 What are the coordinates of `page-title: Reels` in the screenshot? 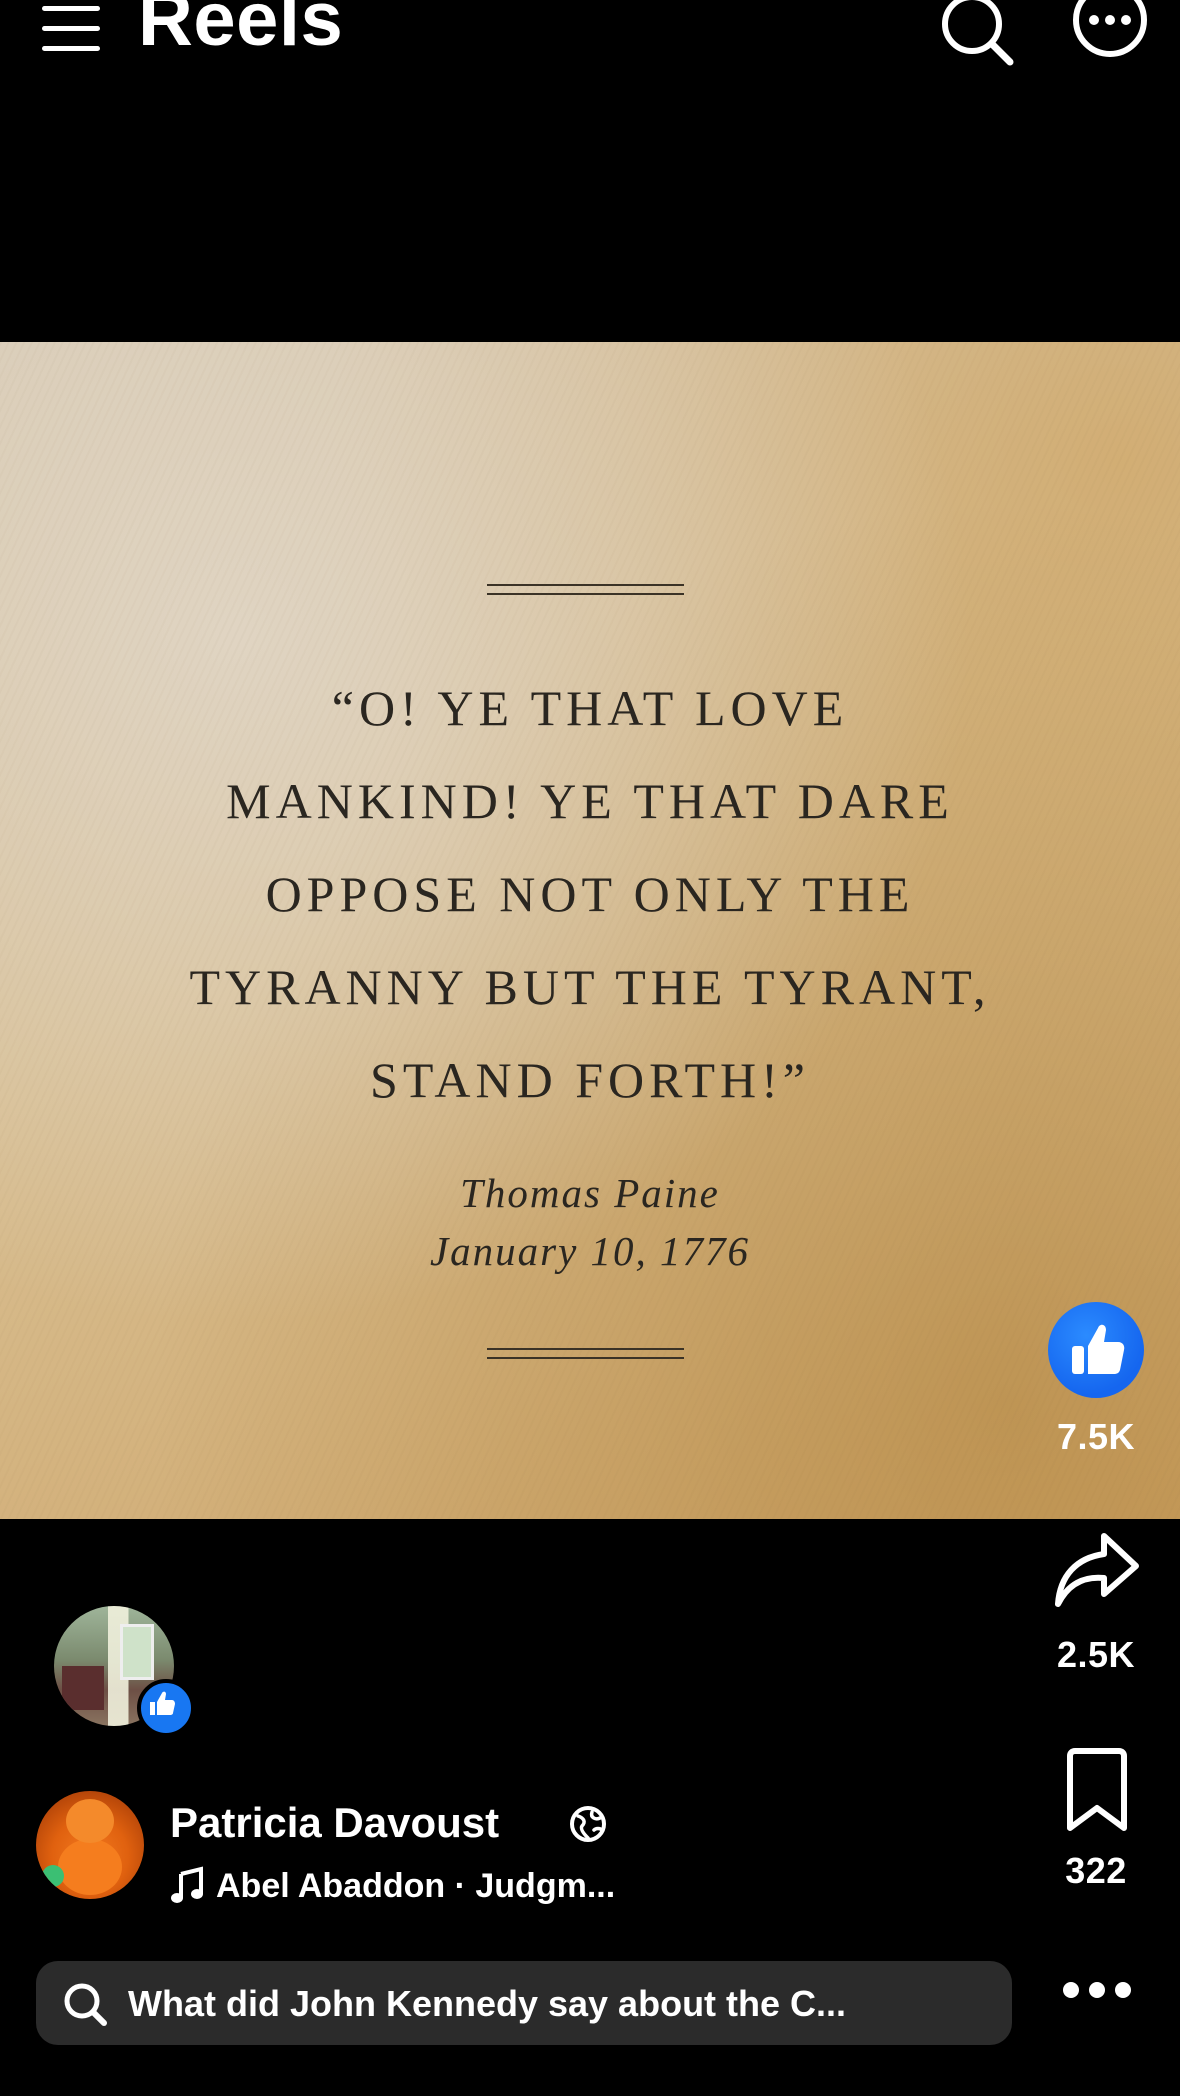 It's located at (241, 31).